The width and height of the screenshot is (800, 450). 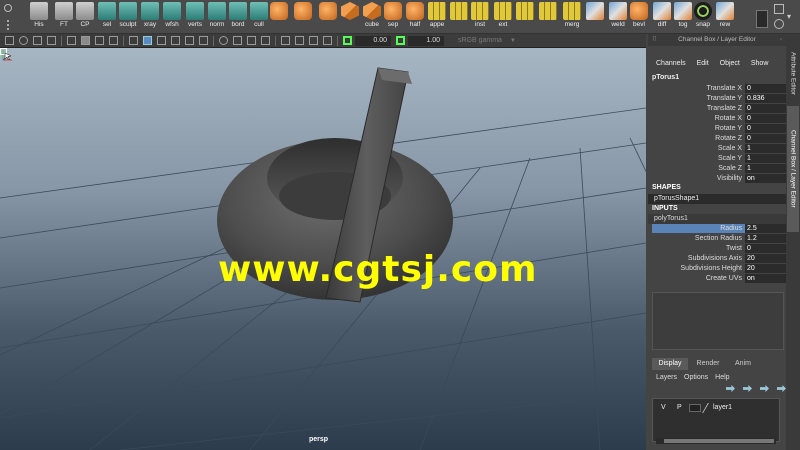 I want to click on motion-blur-icon, so click(x=237, y=40).